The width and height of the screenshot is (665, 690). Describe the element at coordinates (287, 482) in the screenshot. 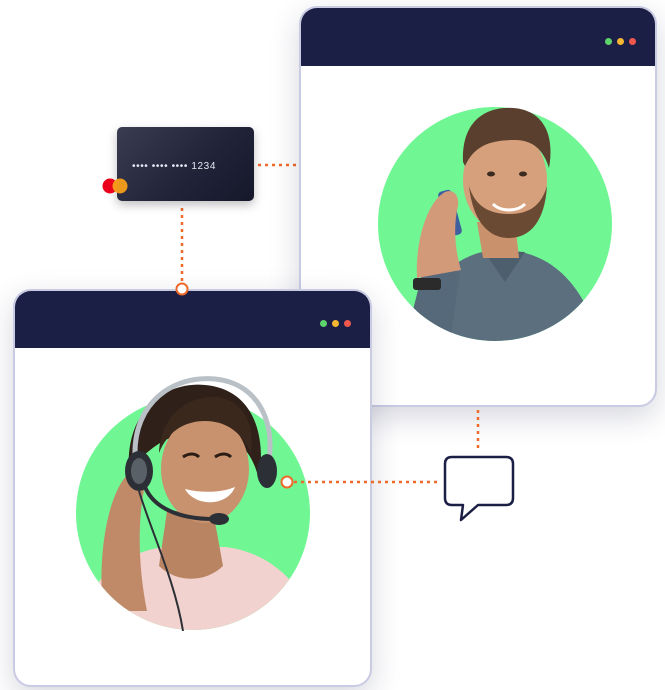

I see `chat-connector-node` at that location.